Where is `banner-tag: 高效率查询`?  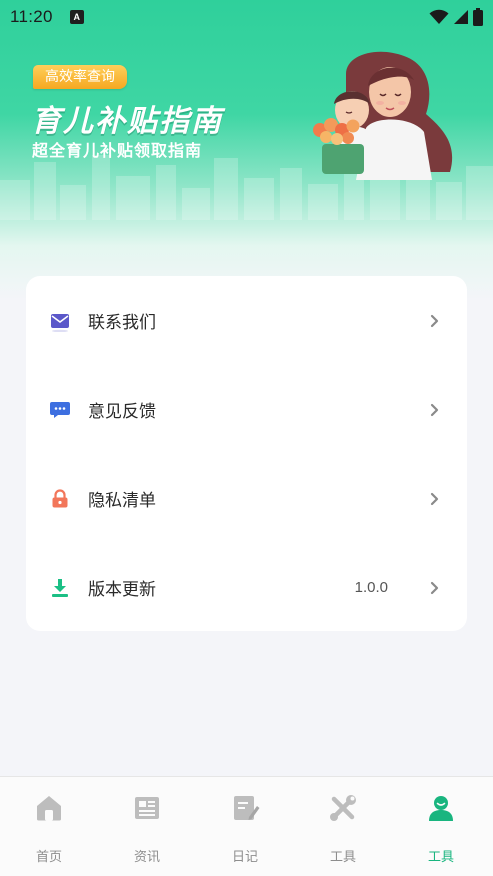 banner-tag: 高效率查询 is located at coordinates (80, 77).